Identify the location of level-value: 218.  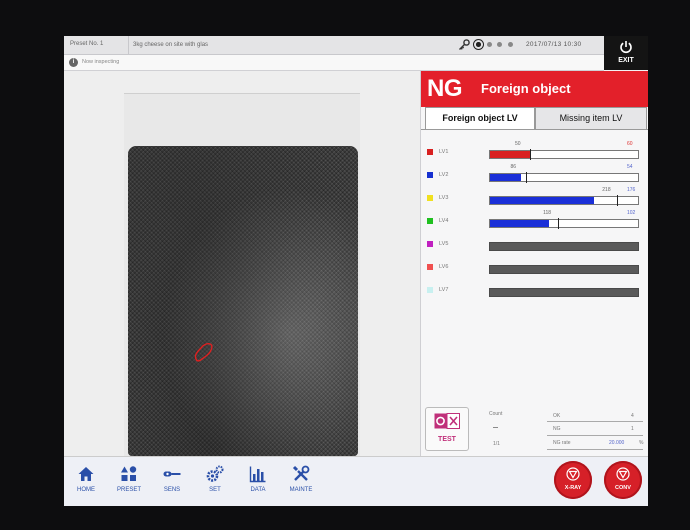
(606, 190).